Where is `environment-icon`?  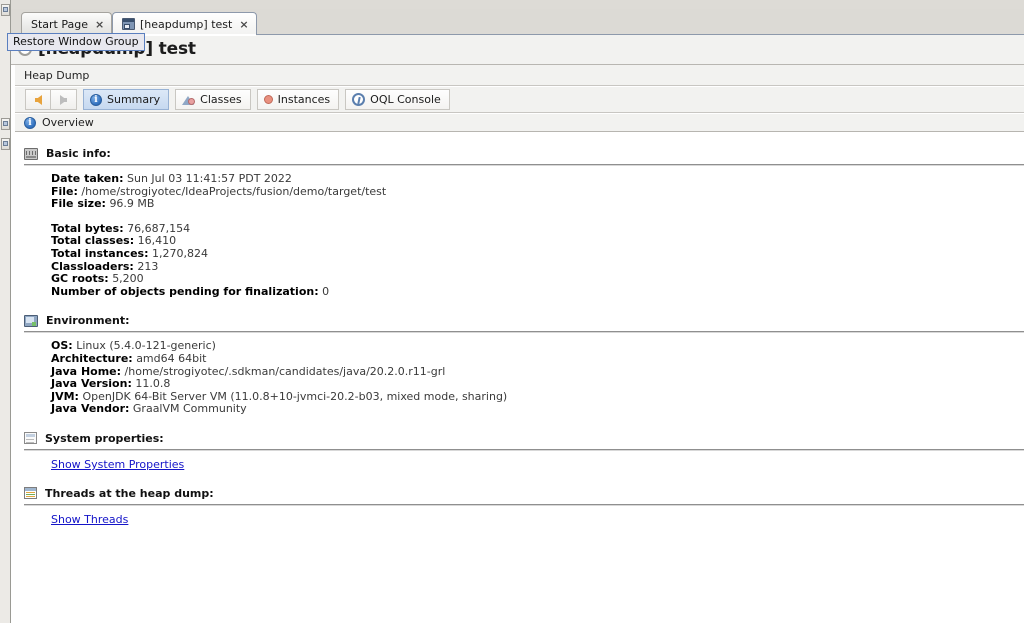 environment-icon is located at coordinates (31, 320).